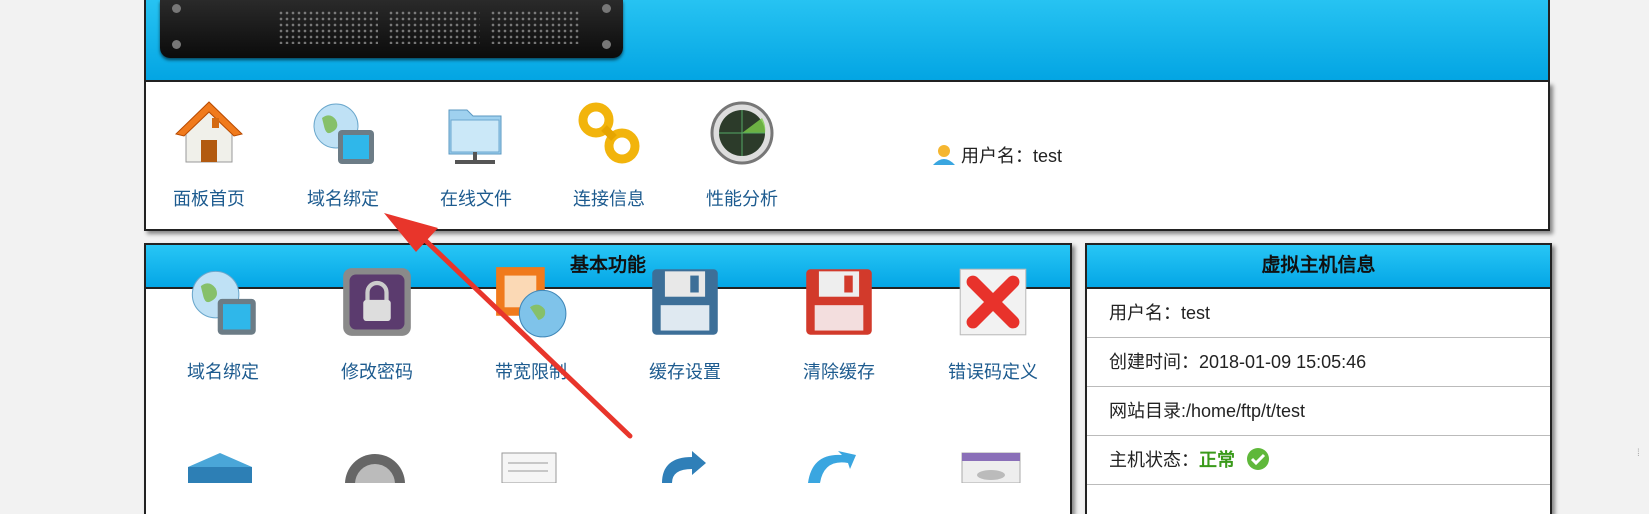  I want to click on annotation-arrow, so click(508, 326).